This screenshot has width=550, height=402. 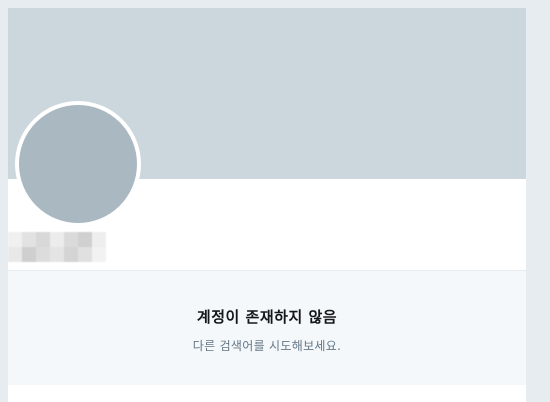 What do you see at coordinates (267, 346) in the screenshot?
I see `empty-state-subtitle: 다른 검색어를 시도해보세요.` at bounding box center [267, 346].